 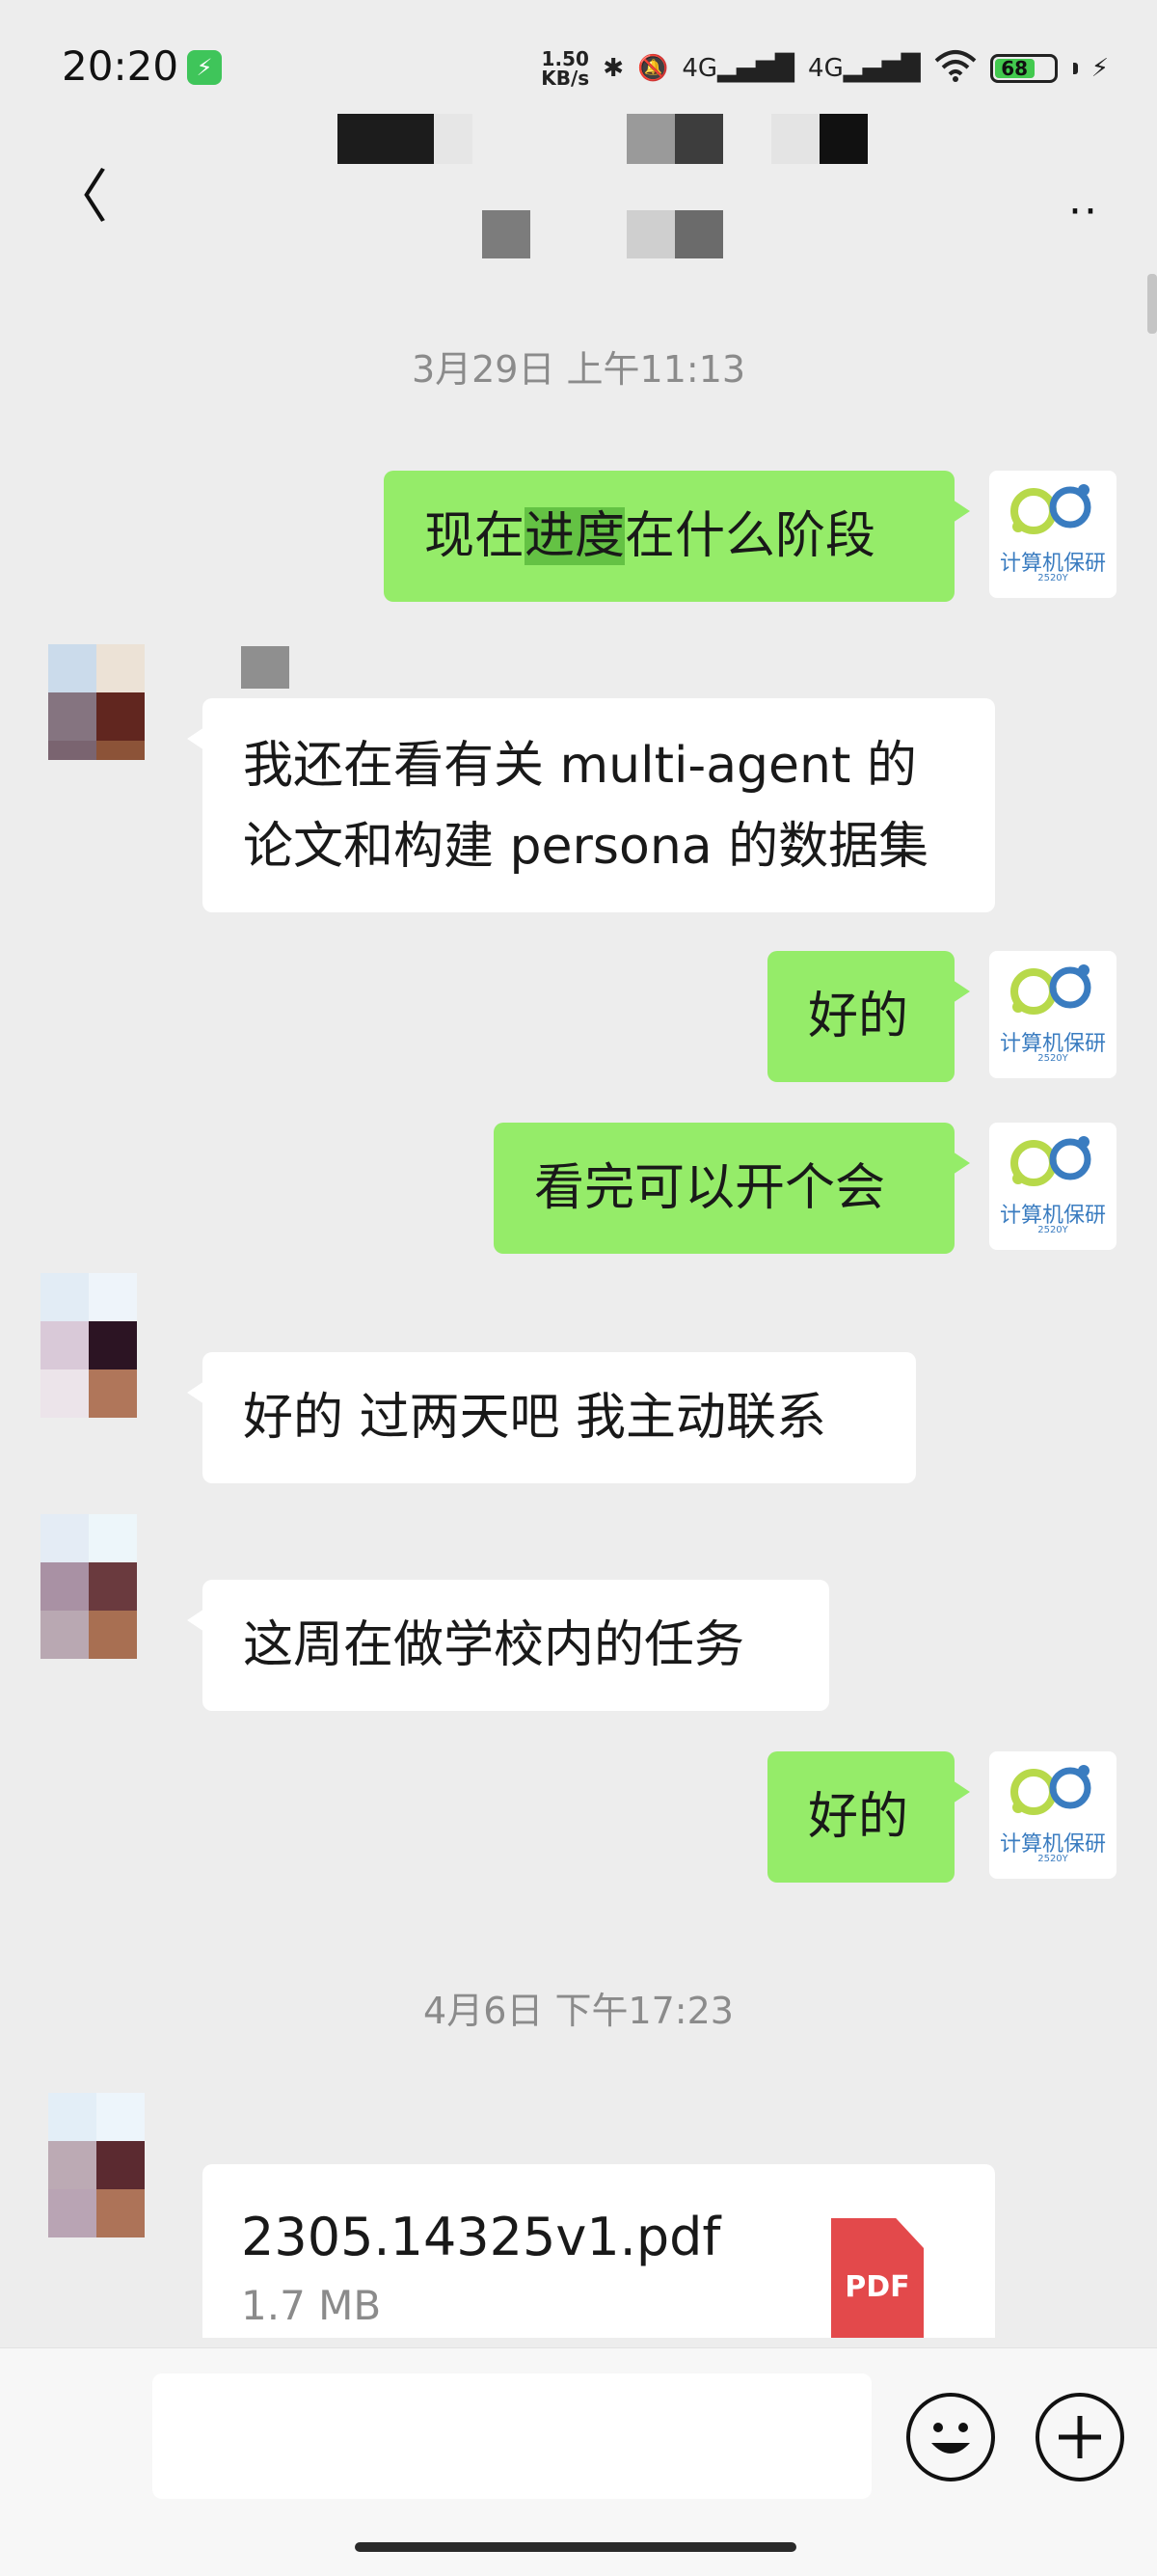 What do you see at coordinates (677, 536) in the screenshot?
I see `message-bubble-sent: 现在进度在什么阶段` at bounding box center [677, 536].